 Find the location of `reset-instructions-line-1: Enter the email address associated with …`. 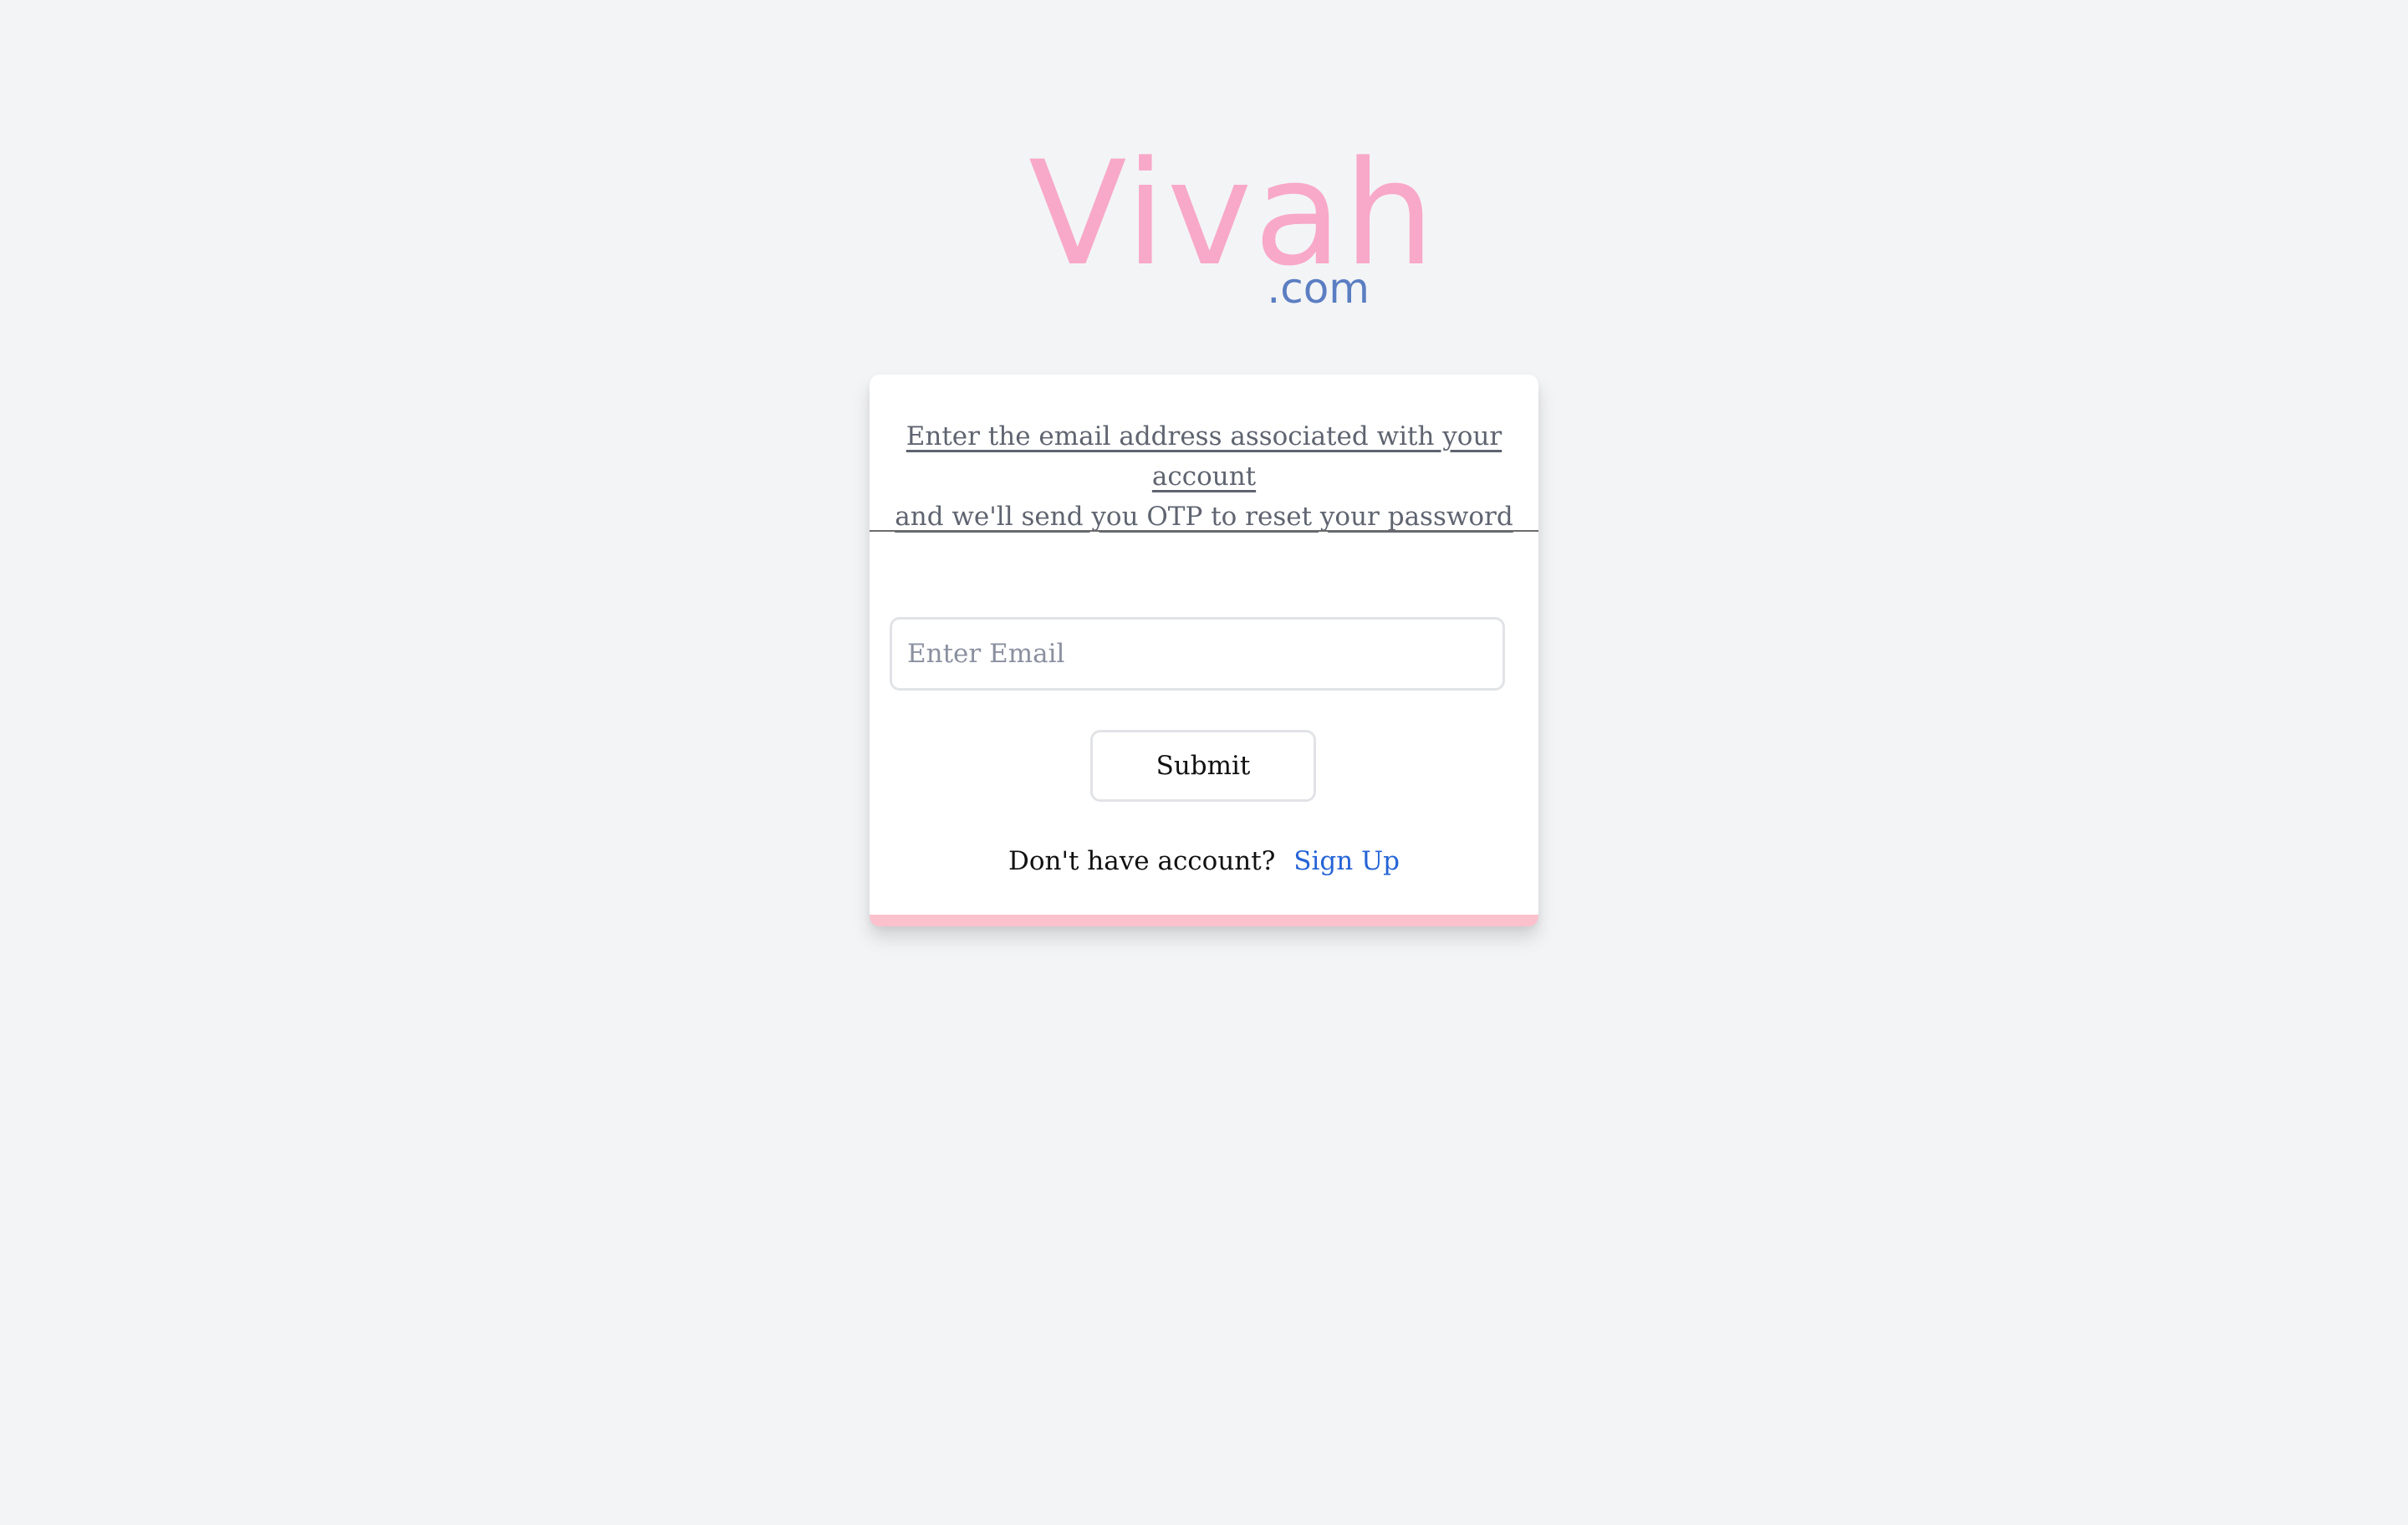

reset-instructions-line-1: Enter the email address associated with … is located at coordinates (1204, 456).